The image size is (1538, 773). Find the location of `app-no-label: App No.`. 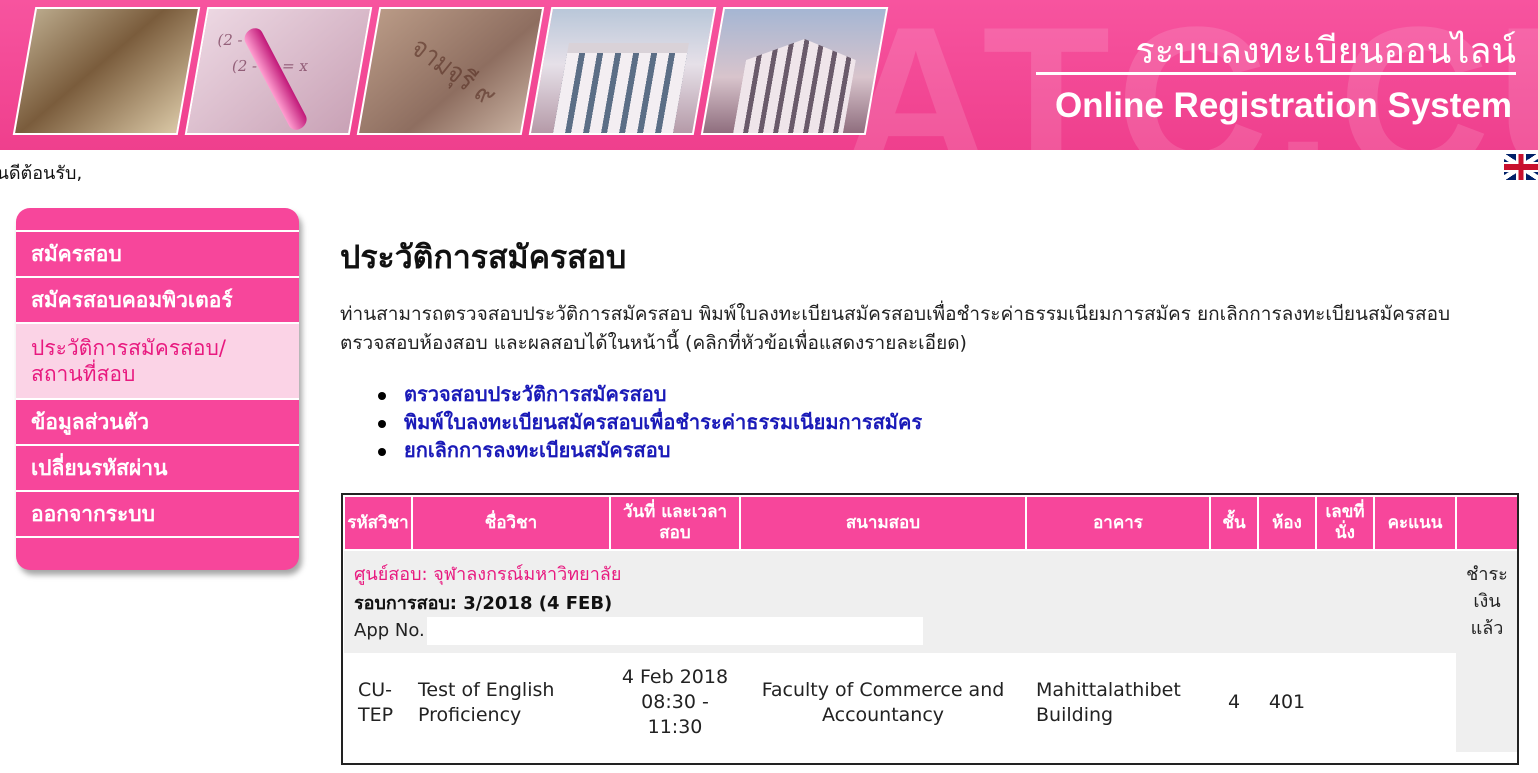

app-no-label: App No. is located at coordinates (389, 630).